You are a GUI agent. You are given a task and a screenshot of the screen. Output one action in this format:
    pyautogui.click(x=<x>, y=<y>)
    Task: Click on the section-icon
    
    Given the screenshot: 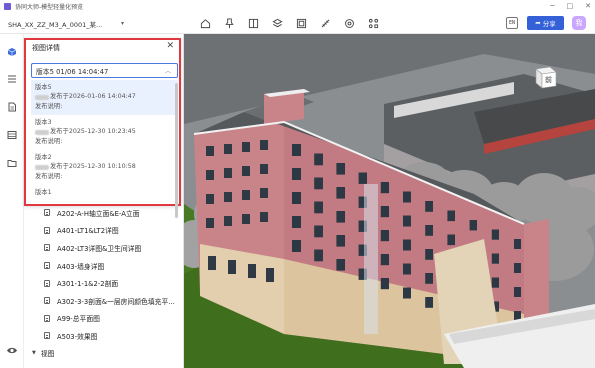 What is the action you would take?
    pyautogui.click(x=301, y=23)
    